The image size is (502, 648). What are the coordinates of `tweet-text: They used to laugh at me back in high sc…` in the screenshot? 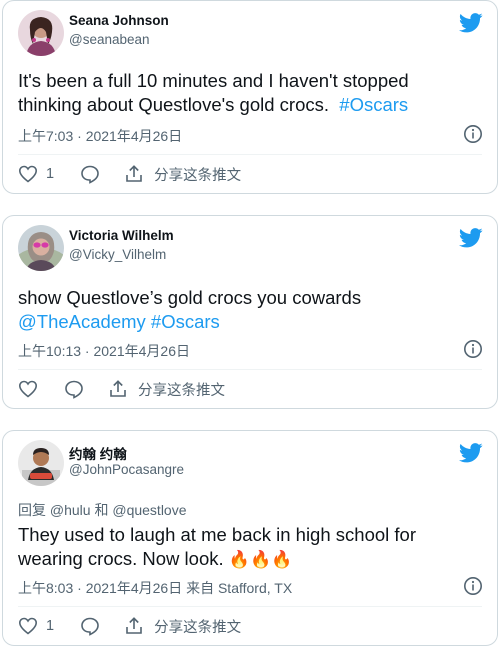 It's located at (247, 547).